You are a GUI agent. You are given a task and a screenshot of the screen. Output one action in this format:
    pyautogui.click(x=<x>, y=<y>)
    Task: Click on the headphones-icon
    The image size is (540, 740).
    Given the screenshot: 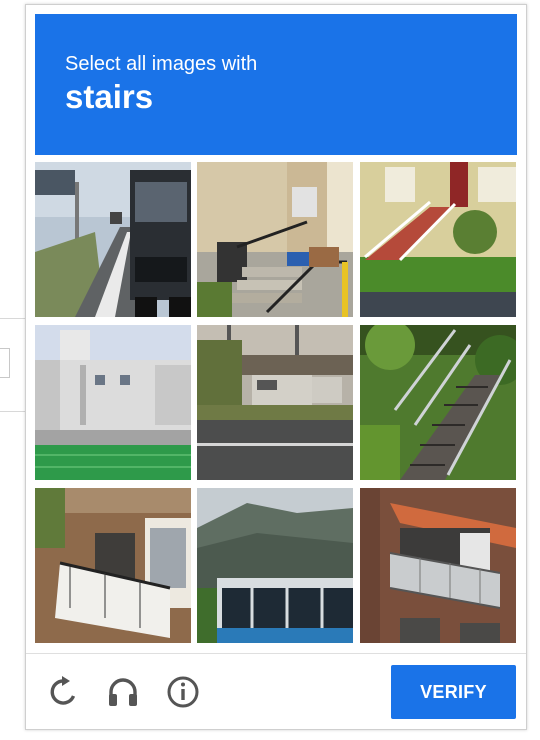 What is the action you would take?
    pyautogui.click(x=123, y=692)
    